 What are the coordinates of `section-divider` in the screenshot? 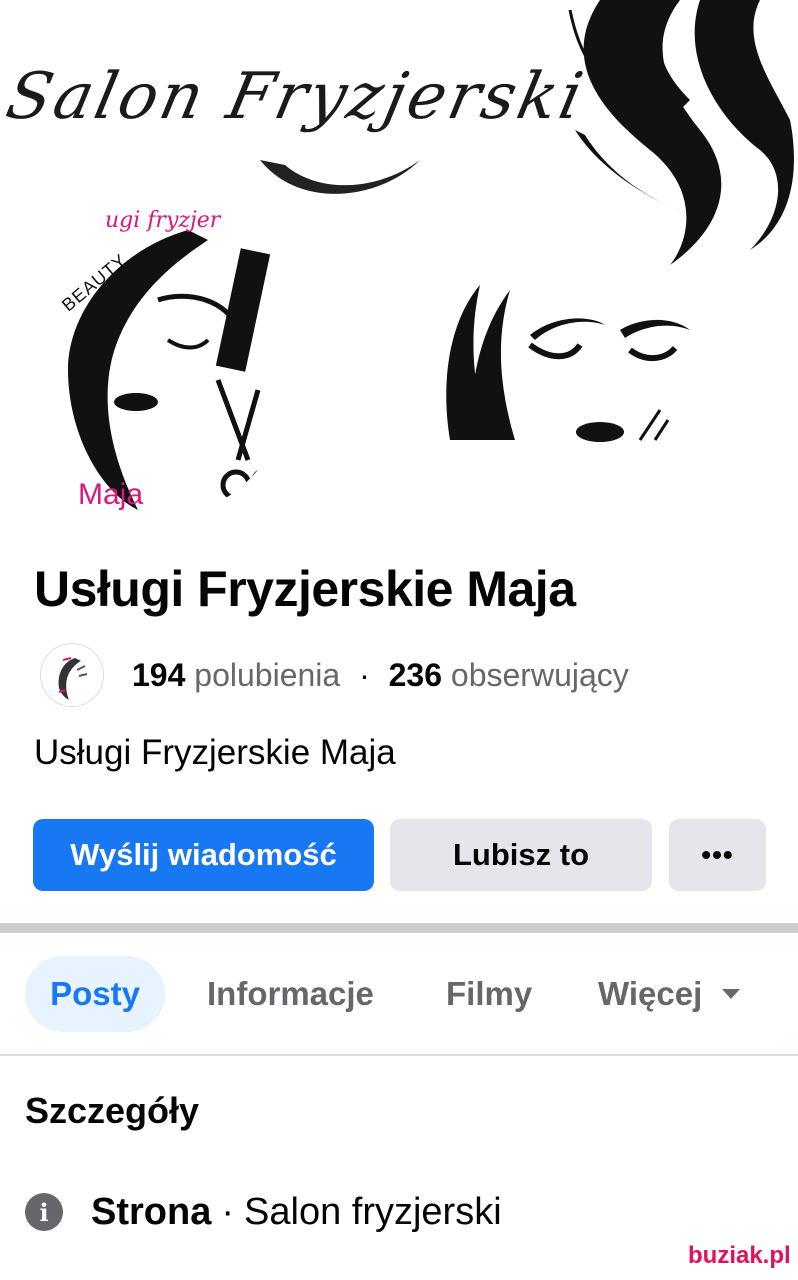 It's located at (399, 928).